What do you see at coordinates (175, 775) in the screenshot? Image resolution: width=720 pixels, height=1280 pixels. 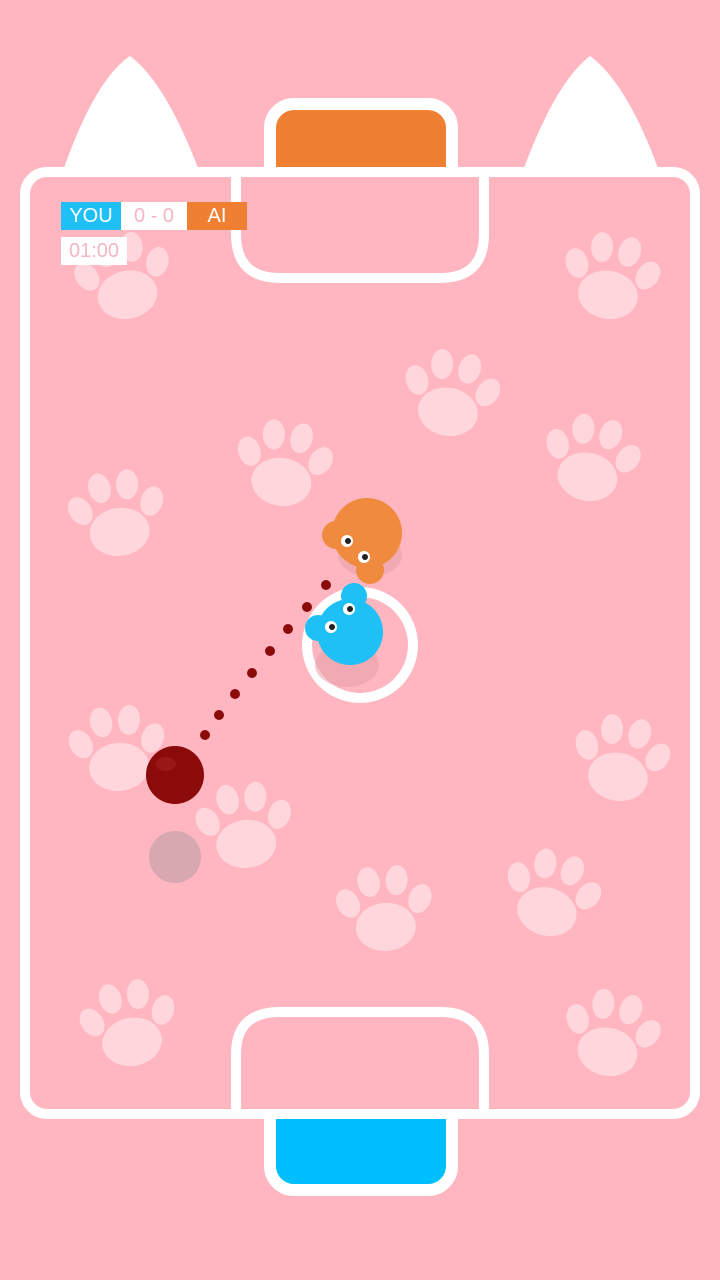 I see `ball` at bounding box center [175, 775].